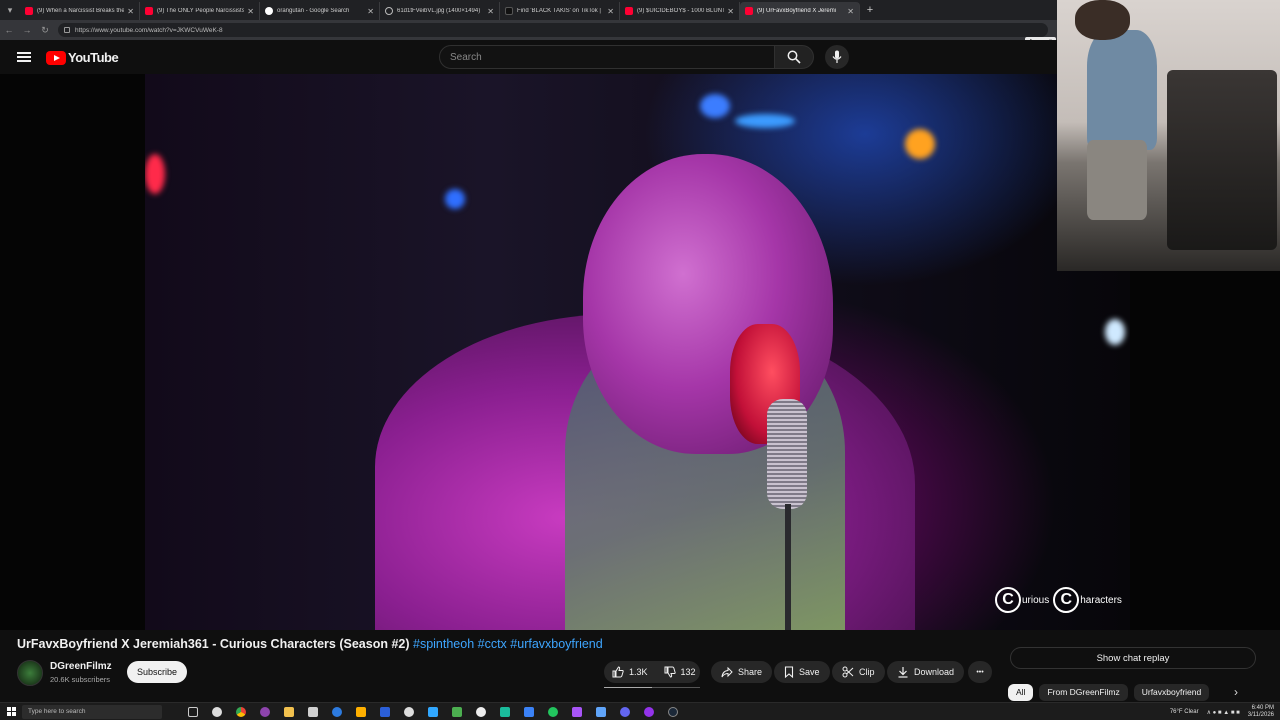  What do you see at coordinates (802, 672) in the screenshot?
I see `save-button: Save` at bounding box center [802, 672].